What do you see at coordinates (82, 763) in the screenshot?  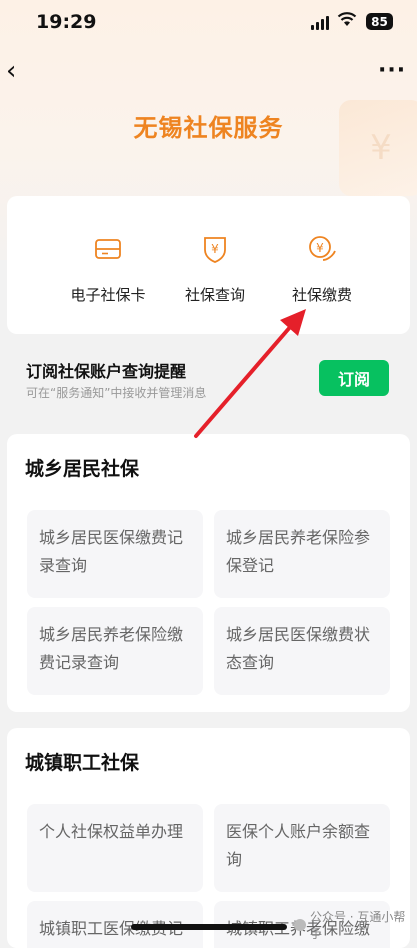 I see `section-title: 城镇职工社保` at bounding box center [82, 763].